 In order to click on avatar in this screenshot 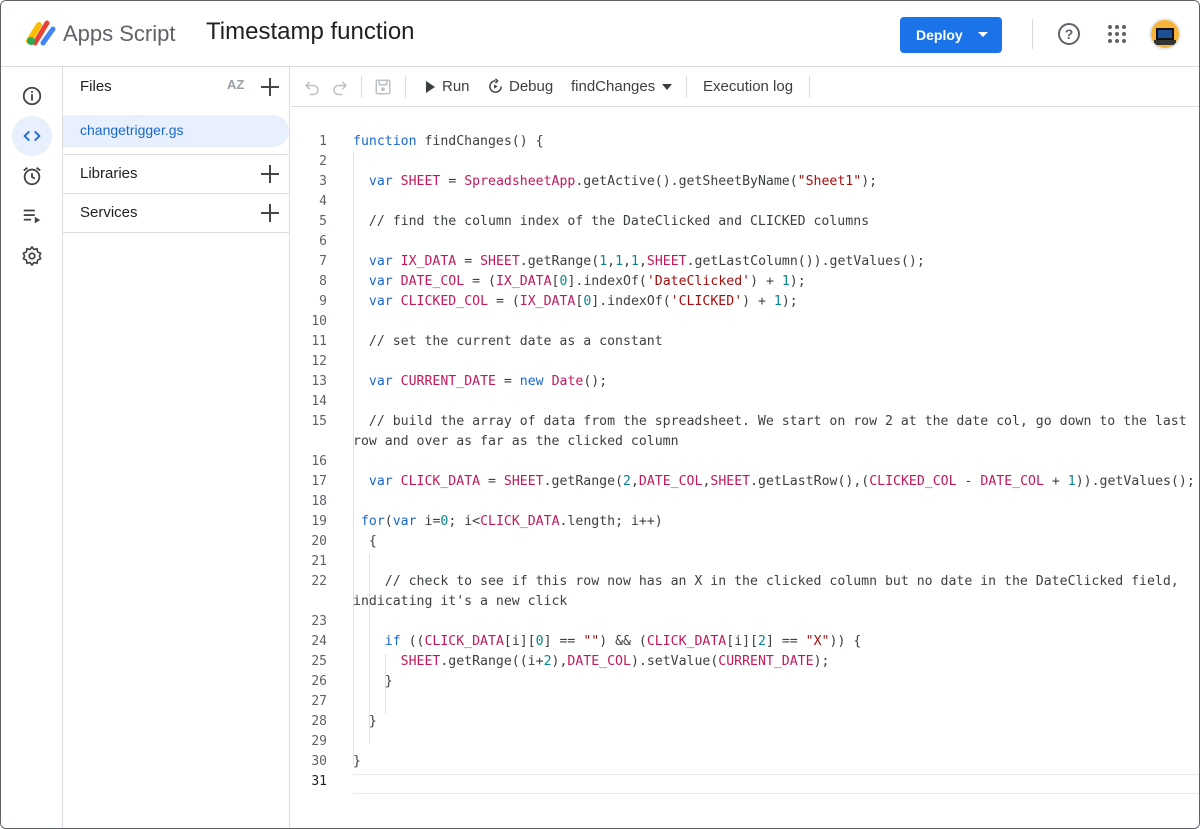, I will do `click(1165, 34)`.